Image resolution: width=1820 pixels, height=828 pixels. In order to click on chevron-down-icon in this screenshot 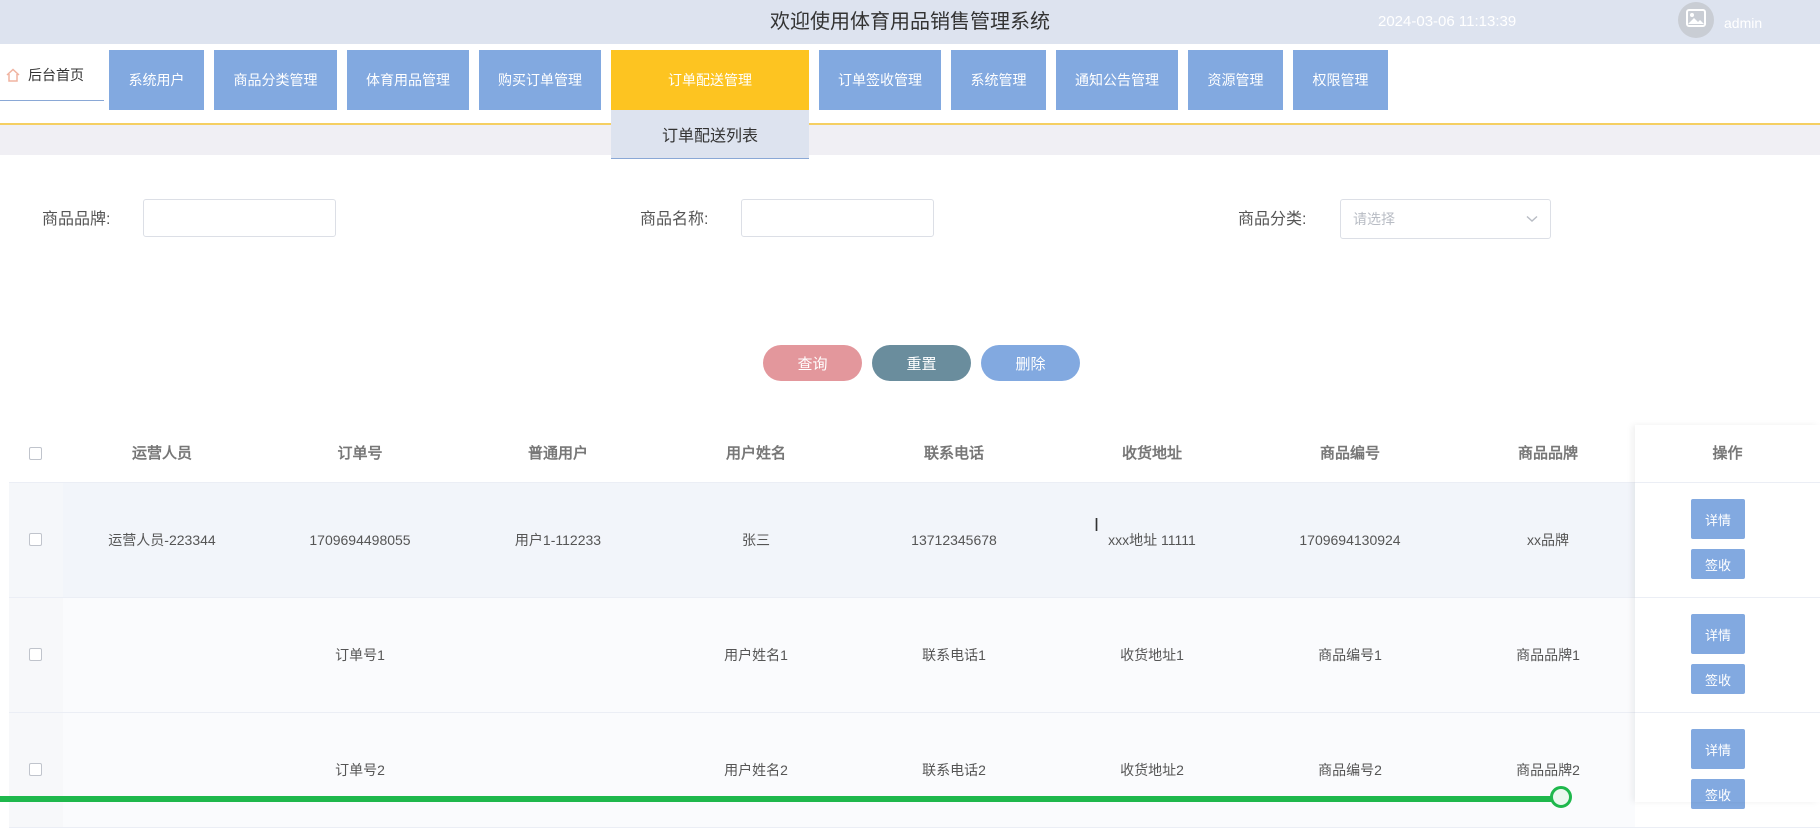, I will do `click(1532, 219)`.